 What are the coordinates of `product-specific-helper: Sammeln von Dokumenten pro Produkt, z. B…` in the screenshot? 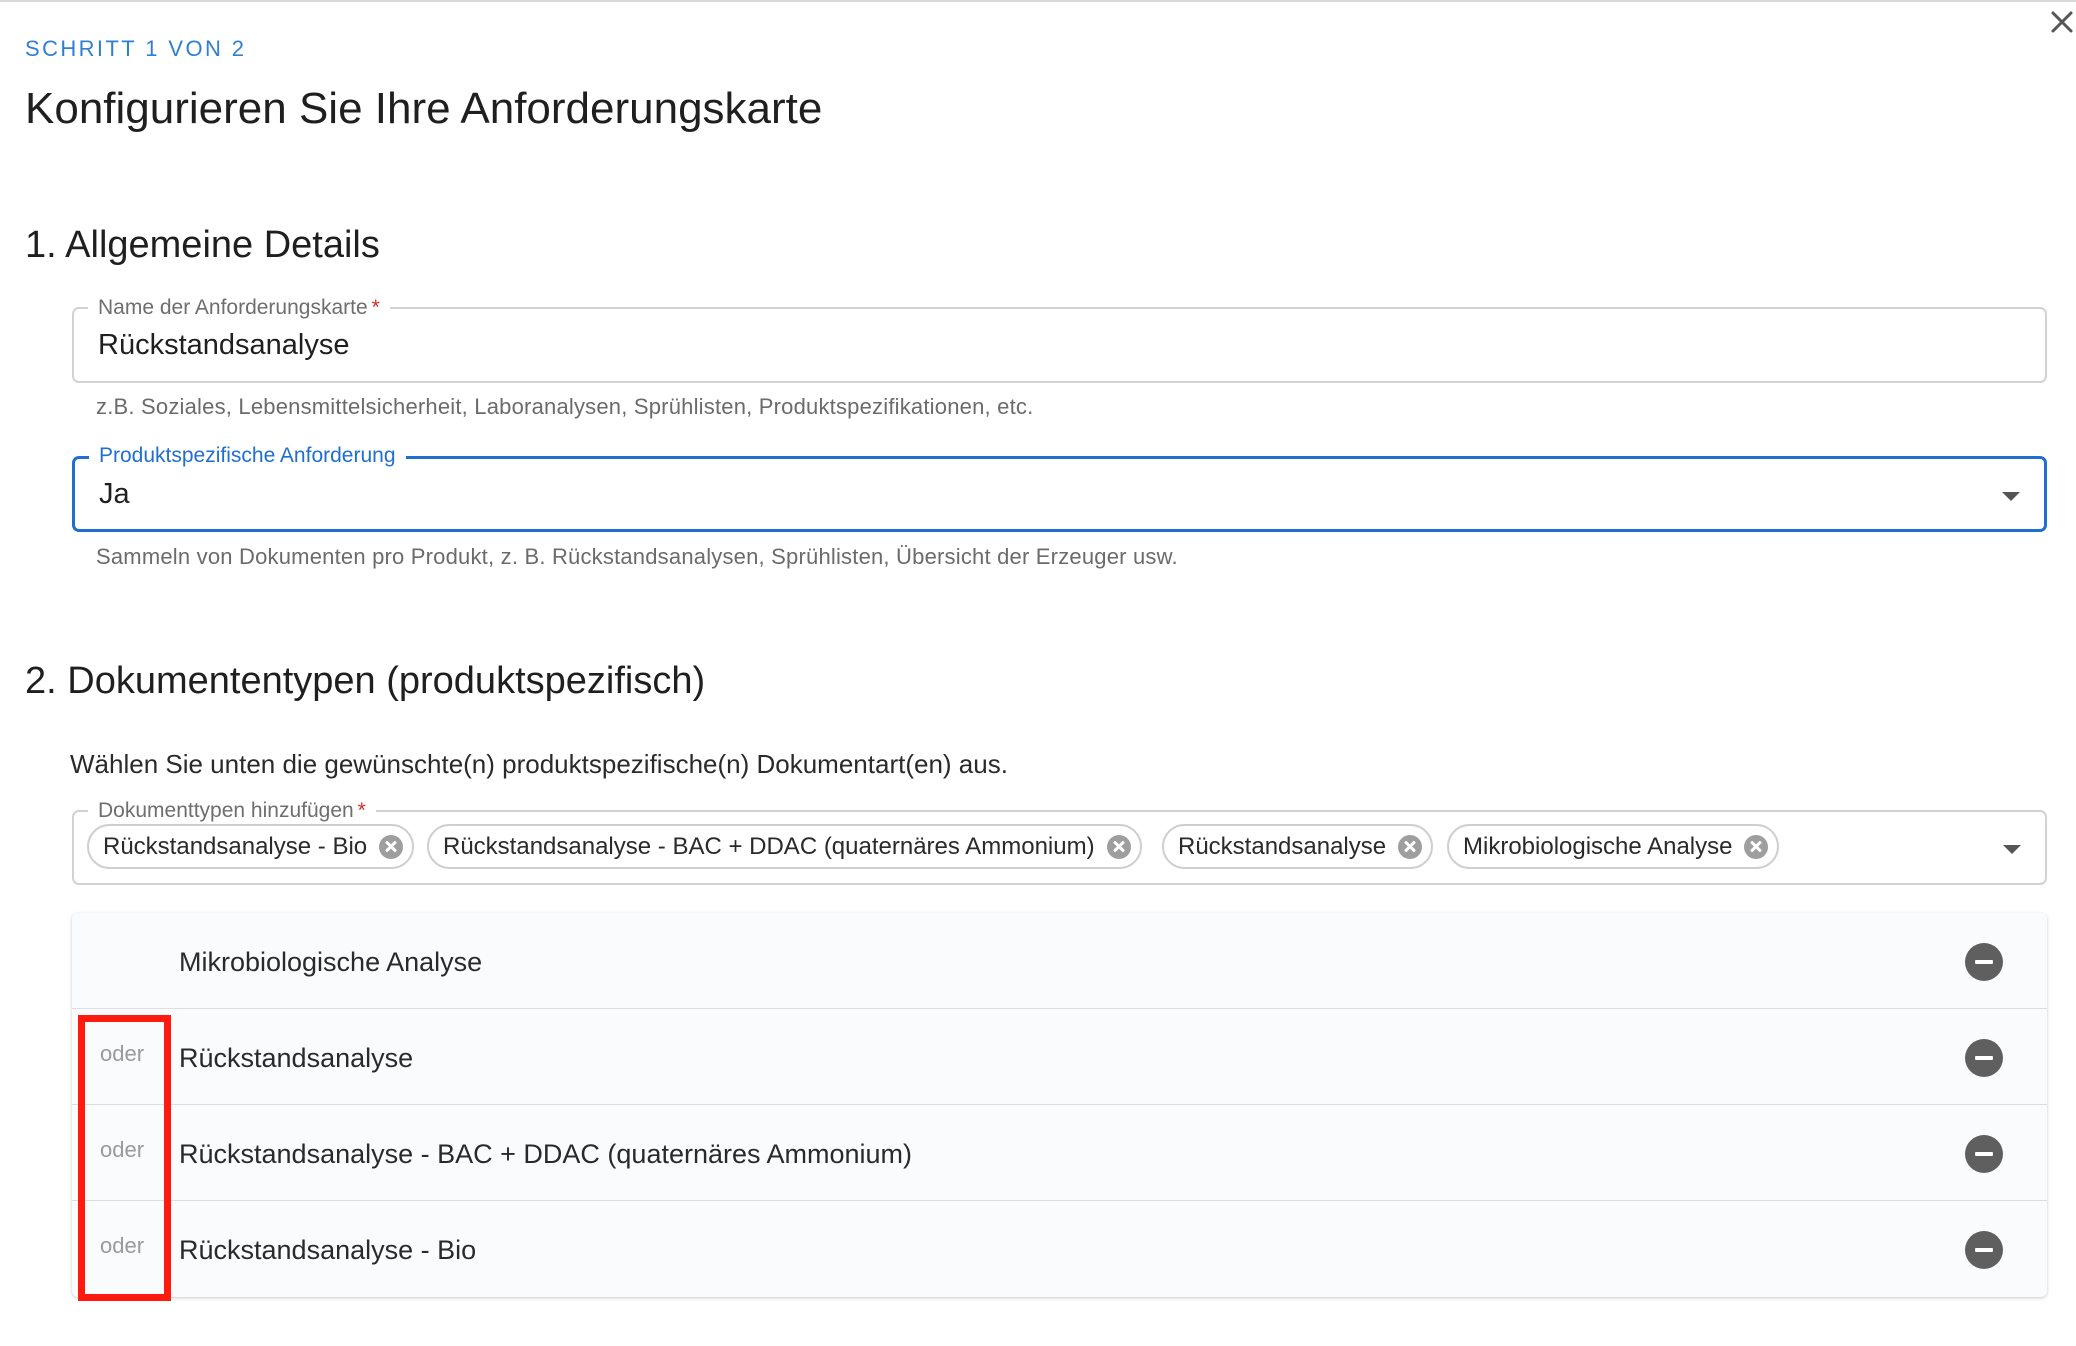 It's located at (637, 556).